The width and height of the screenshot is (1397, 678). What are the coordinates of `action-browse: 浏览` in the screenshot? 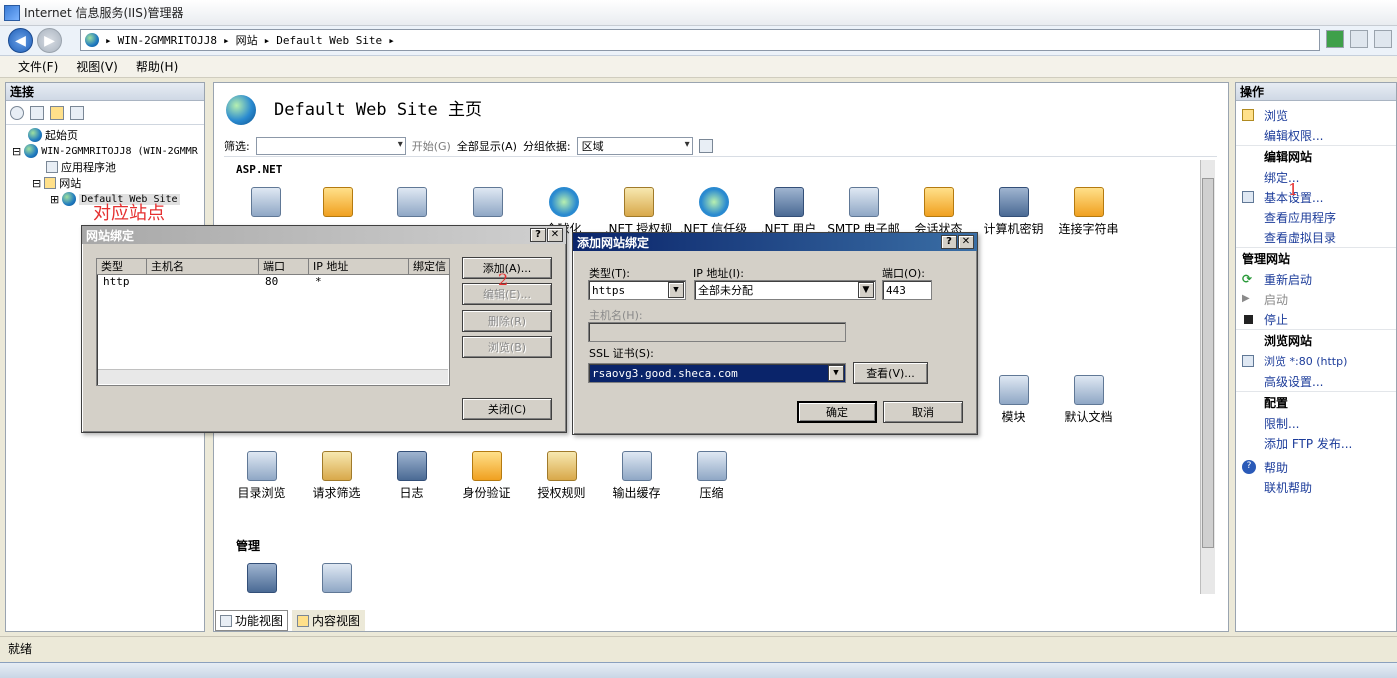 It's located at (1316, 115).